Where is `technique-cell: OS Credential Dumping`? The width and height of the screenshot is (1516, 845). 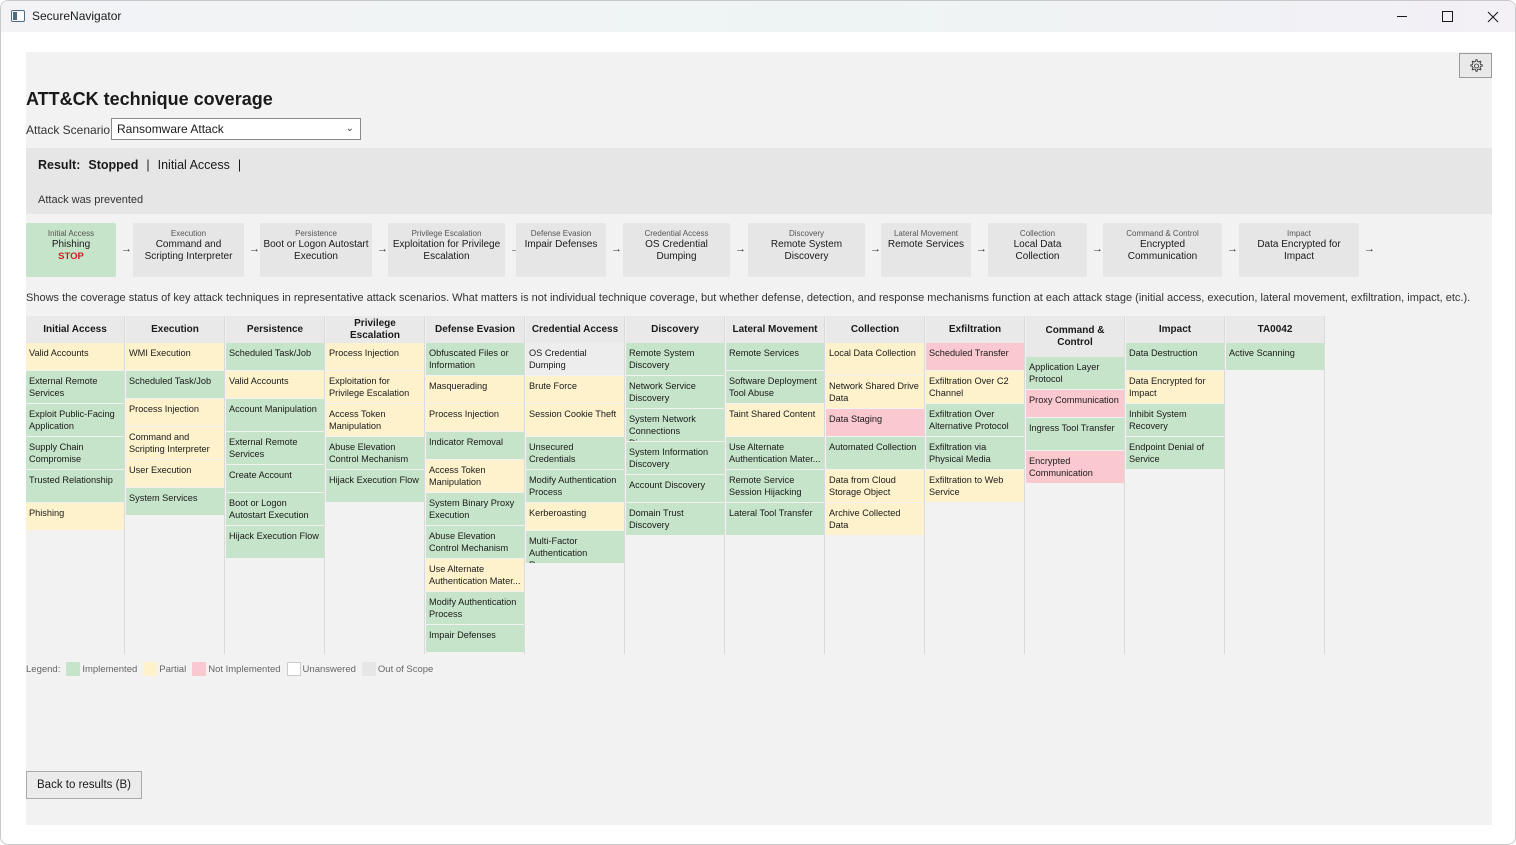 technique-cell: OS Credential Dumping is located at coordinates (575, 359).